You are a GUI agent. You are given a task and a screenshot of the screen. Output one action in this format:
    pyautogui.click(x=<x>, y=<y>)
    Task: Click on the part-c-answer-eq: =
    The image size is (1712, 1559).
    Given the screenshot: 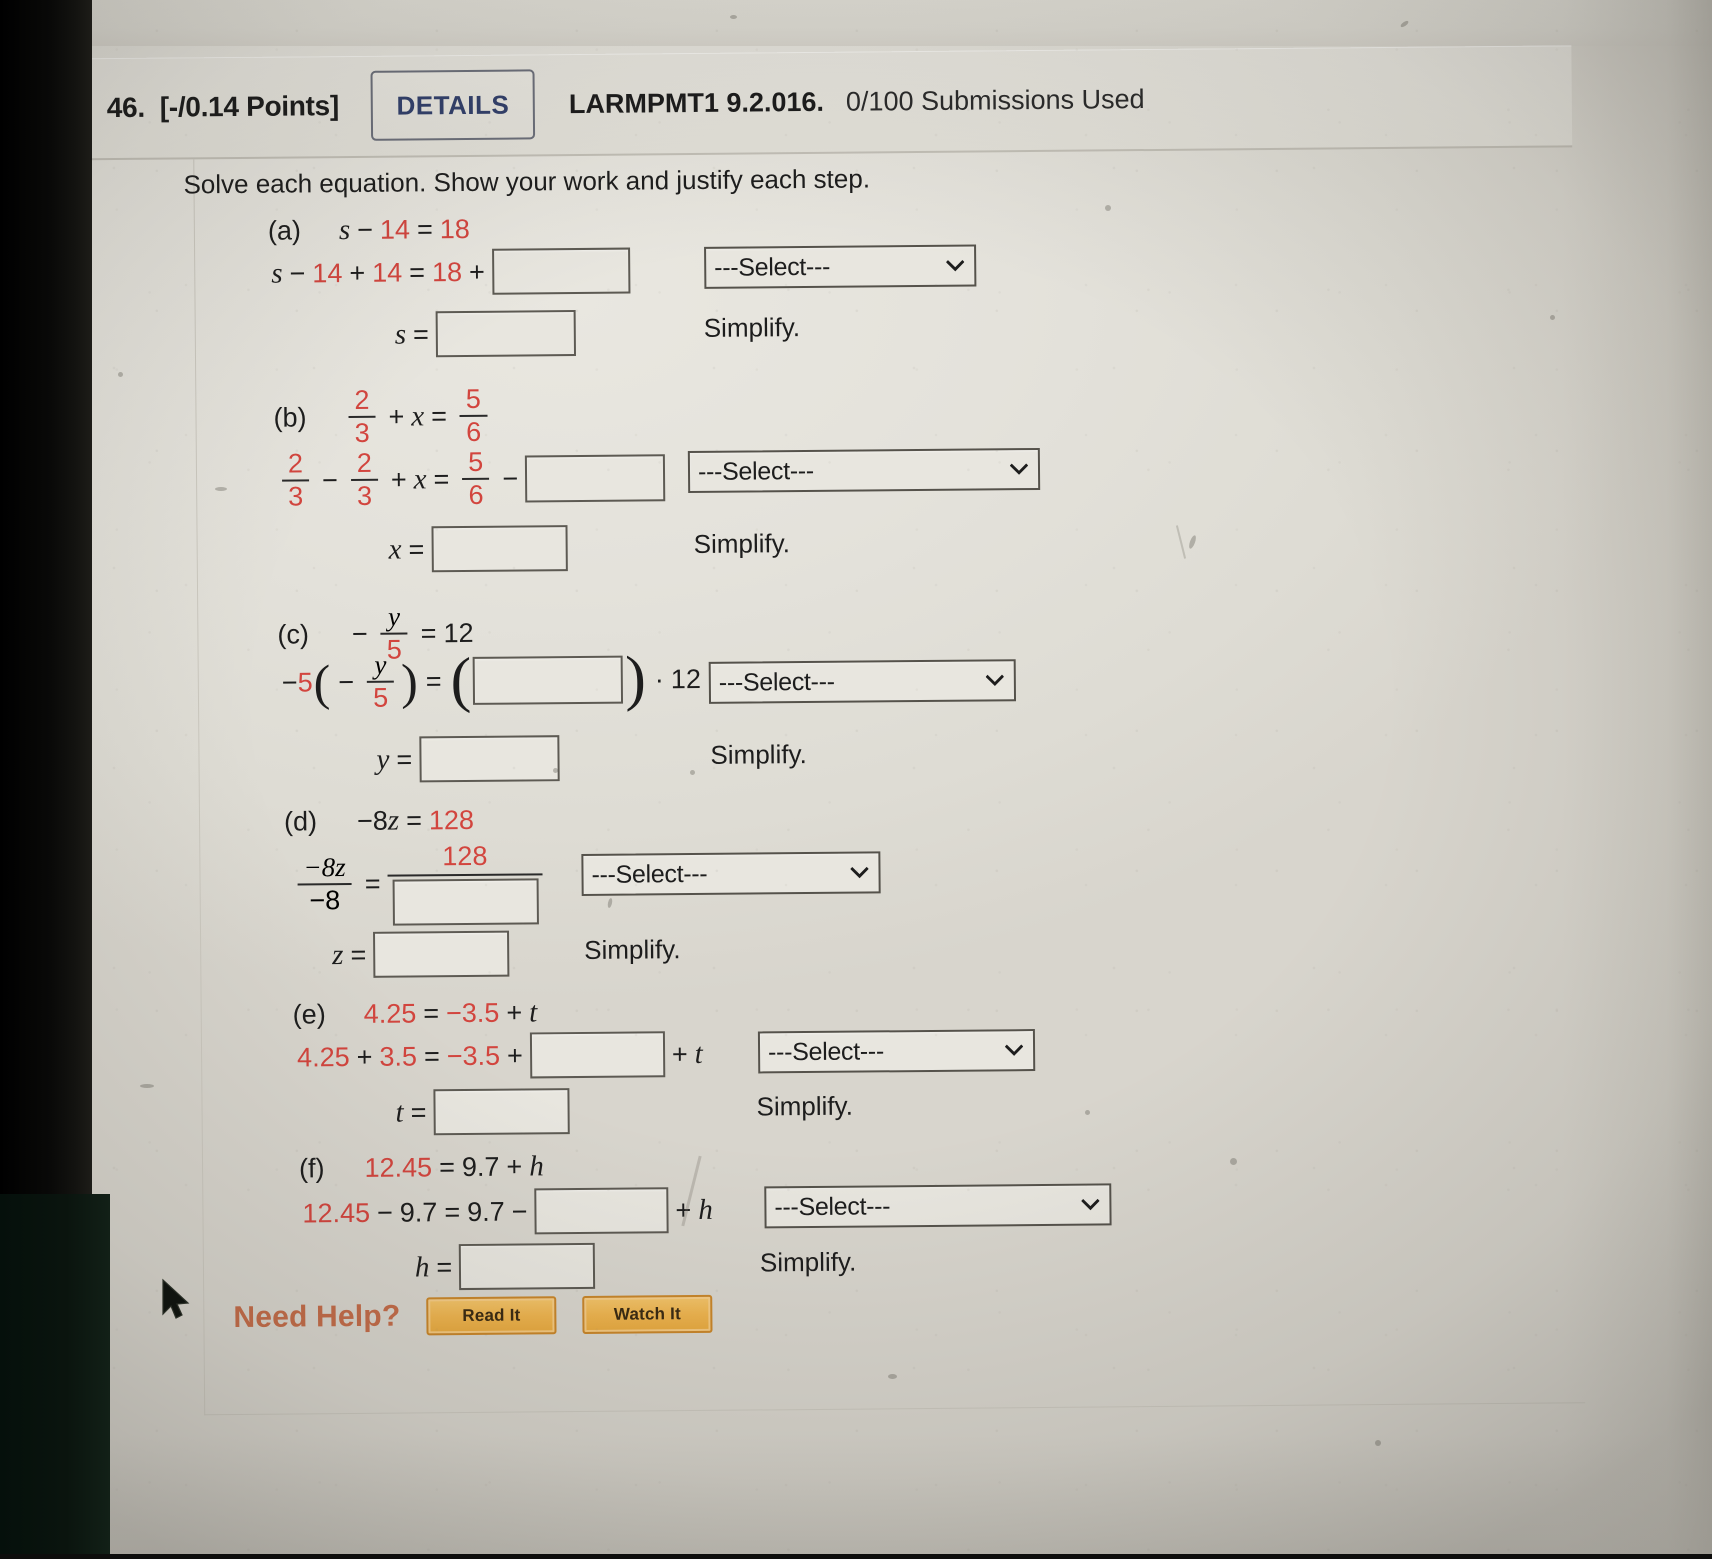 What is the action you would take?
    pyautogui.click(x=404, y=759)
    